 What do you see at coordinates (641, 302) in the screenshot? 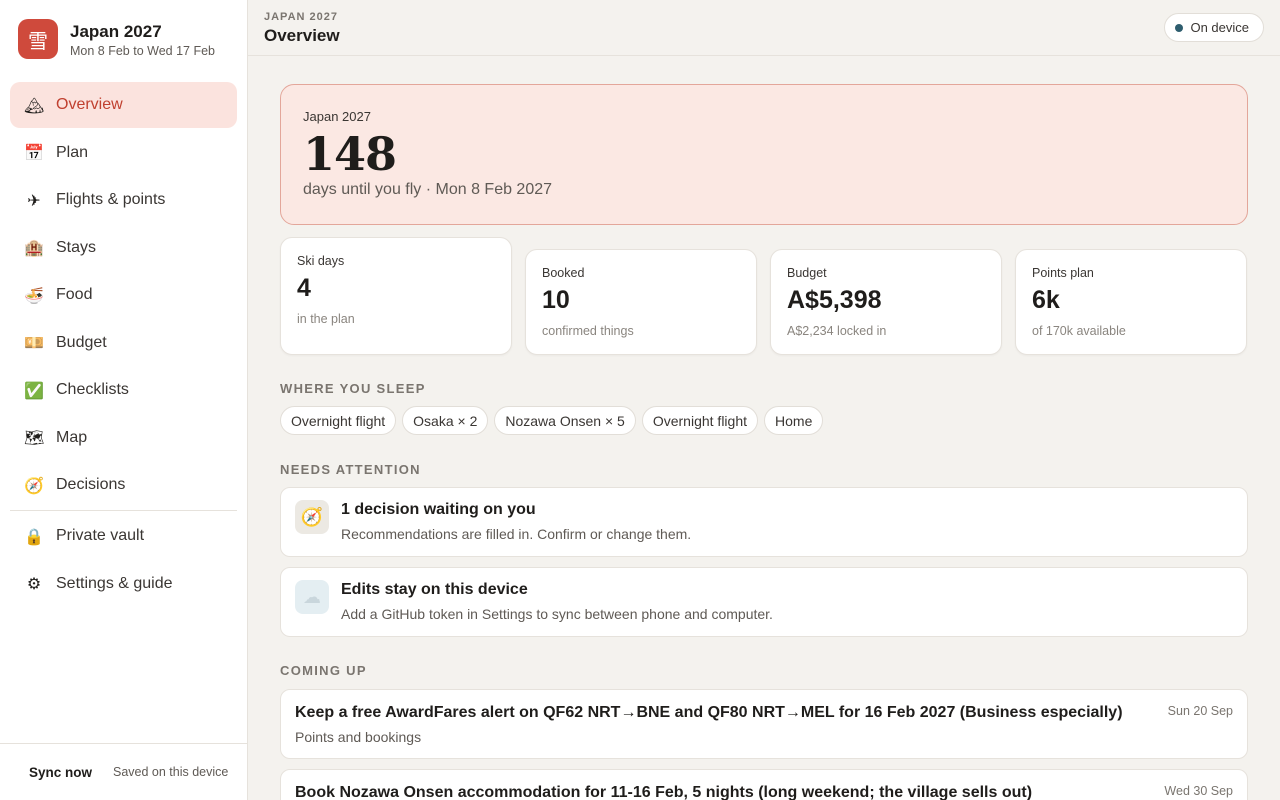
I see `stat-card-booked: Booked 10 confirmed things` at bounding box center [641, 302].